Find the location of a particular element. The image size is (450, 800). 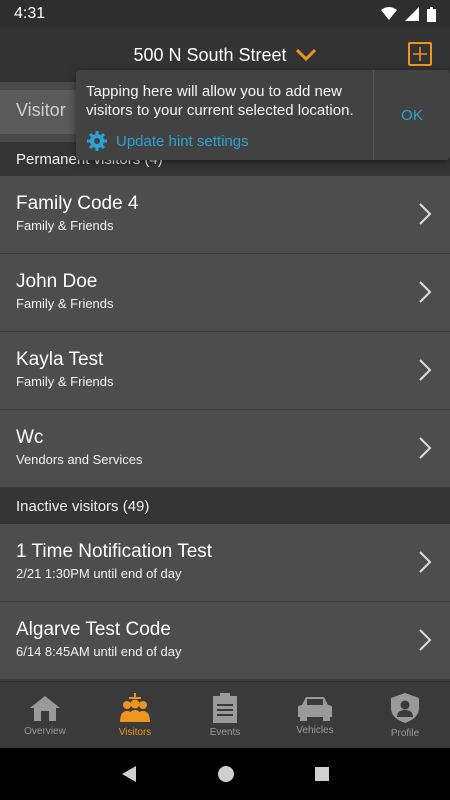

status-icons is located at coordinates (408, 14).